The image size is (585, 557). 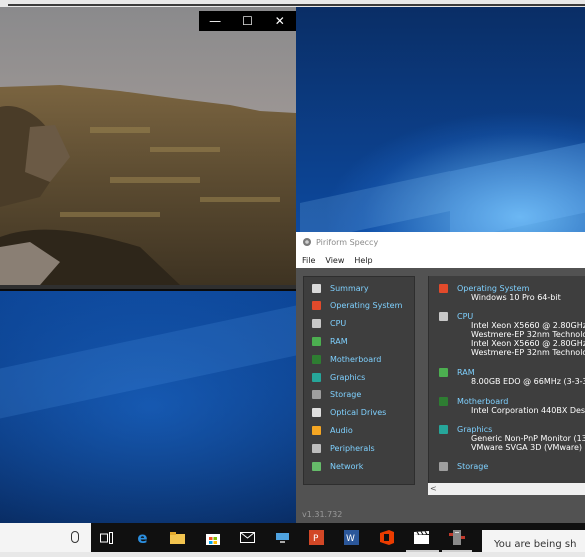 I want to click on horizontal-scrollbar: <, so click(x=506, y=489).